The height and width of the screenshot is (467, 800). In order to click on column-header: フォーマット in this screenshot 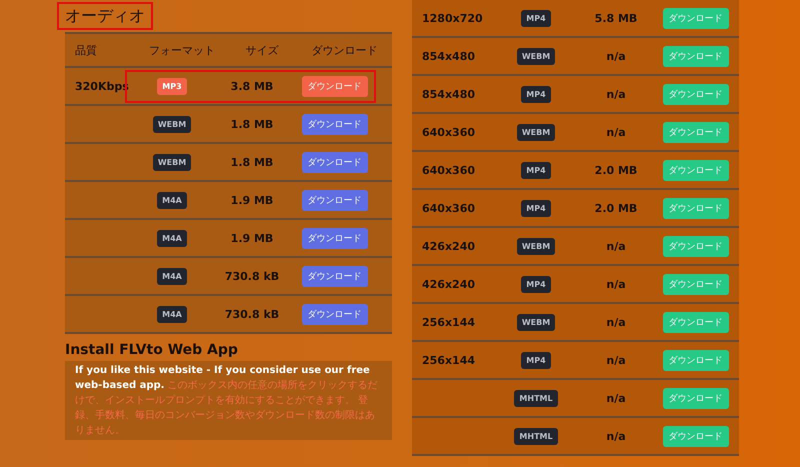, I will do `click(182, 50)`.